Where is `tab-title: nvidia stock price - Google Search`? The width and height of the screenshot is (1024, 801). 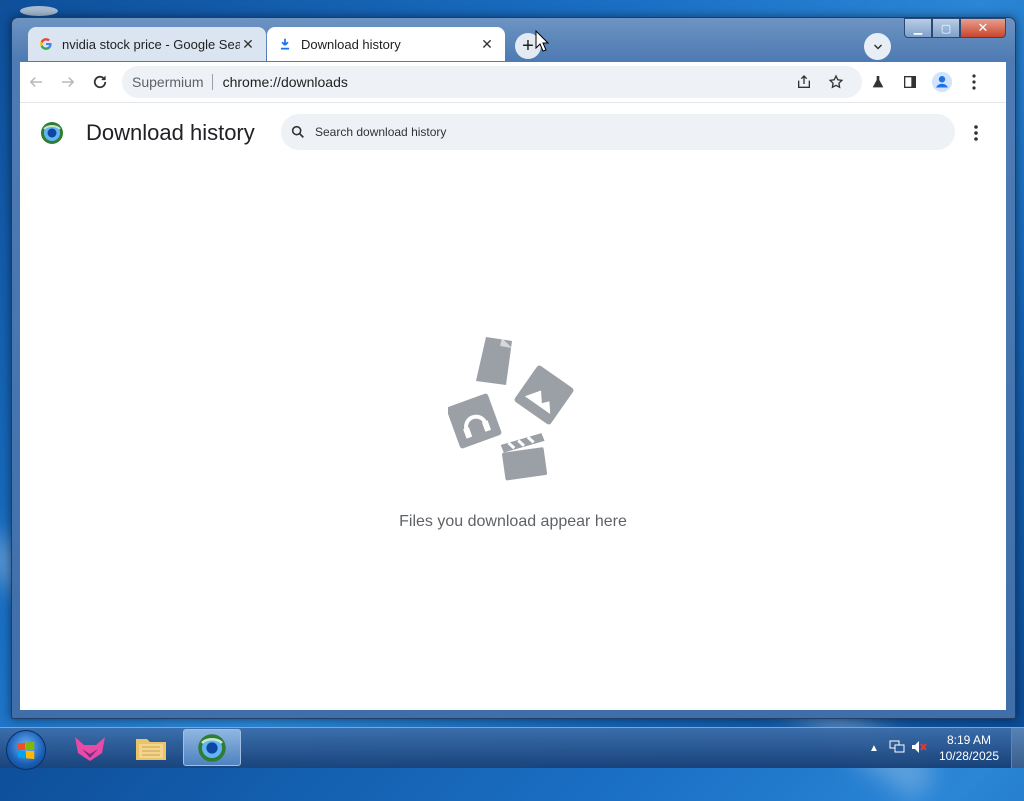 tab-title: nvidia stock price - Google Search is located at coordinates (151, 44).